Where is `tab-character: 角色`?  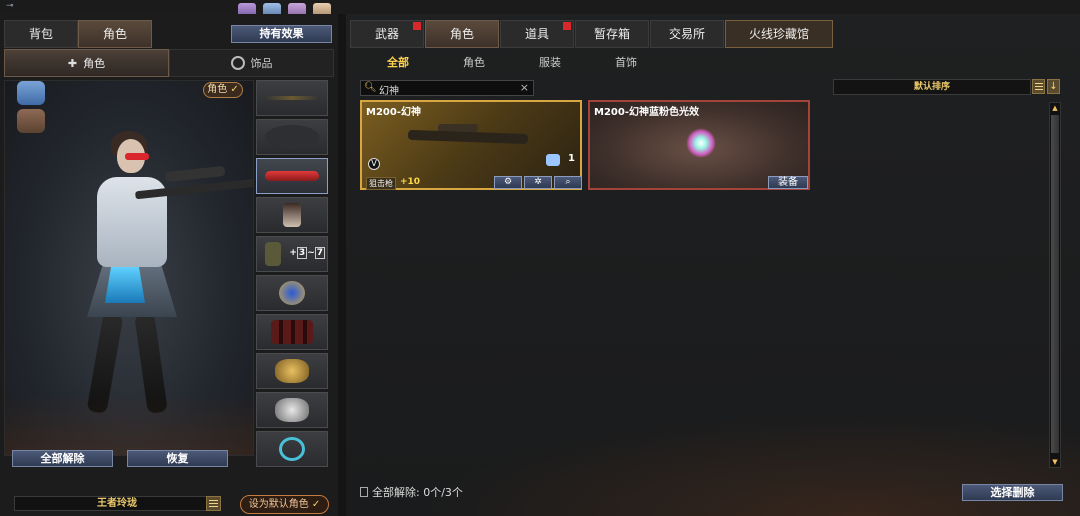 tab-character: 角色 is located at coordinates (115, 34).